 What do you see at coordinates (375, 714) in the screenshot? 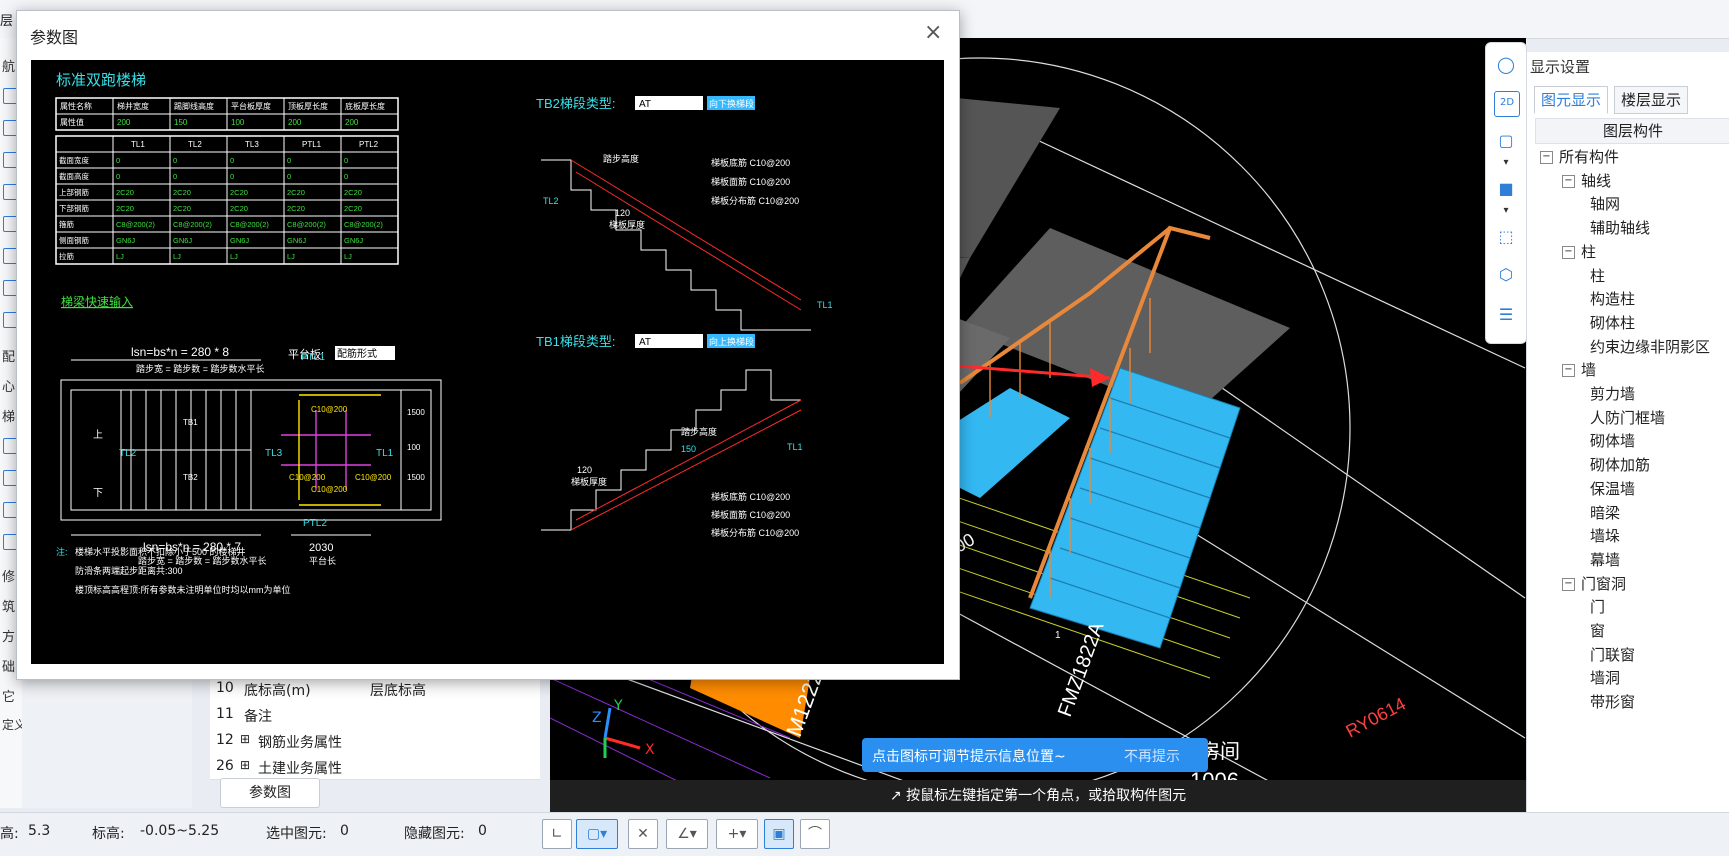
I see `table-row: 11 备注` at bounding box center [375, 714].